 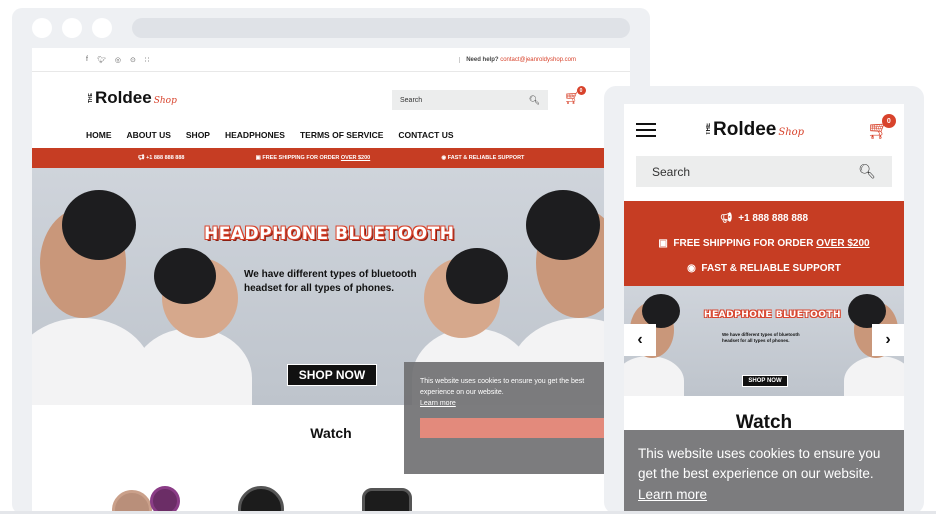 I want to click on carousel-prev-icon: ‹, so click(x=640, y=340).